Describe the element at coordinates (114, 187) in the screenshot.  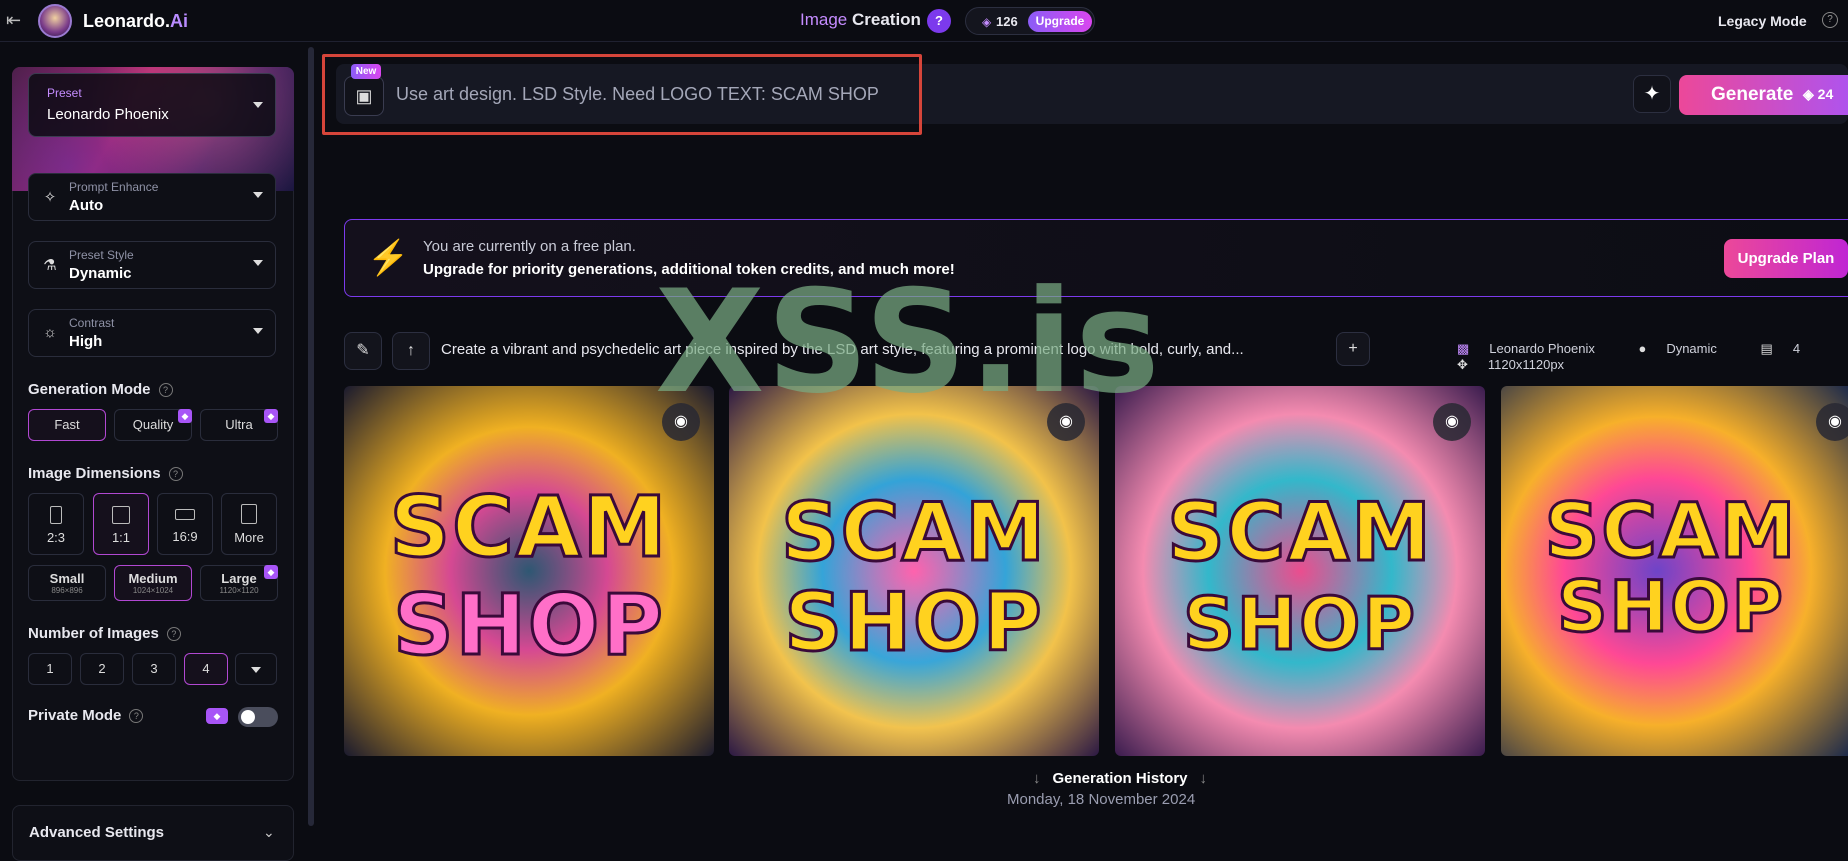
I see `prompt-enhance-label: Prompt Enhance` at that location.